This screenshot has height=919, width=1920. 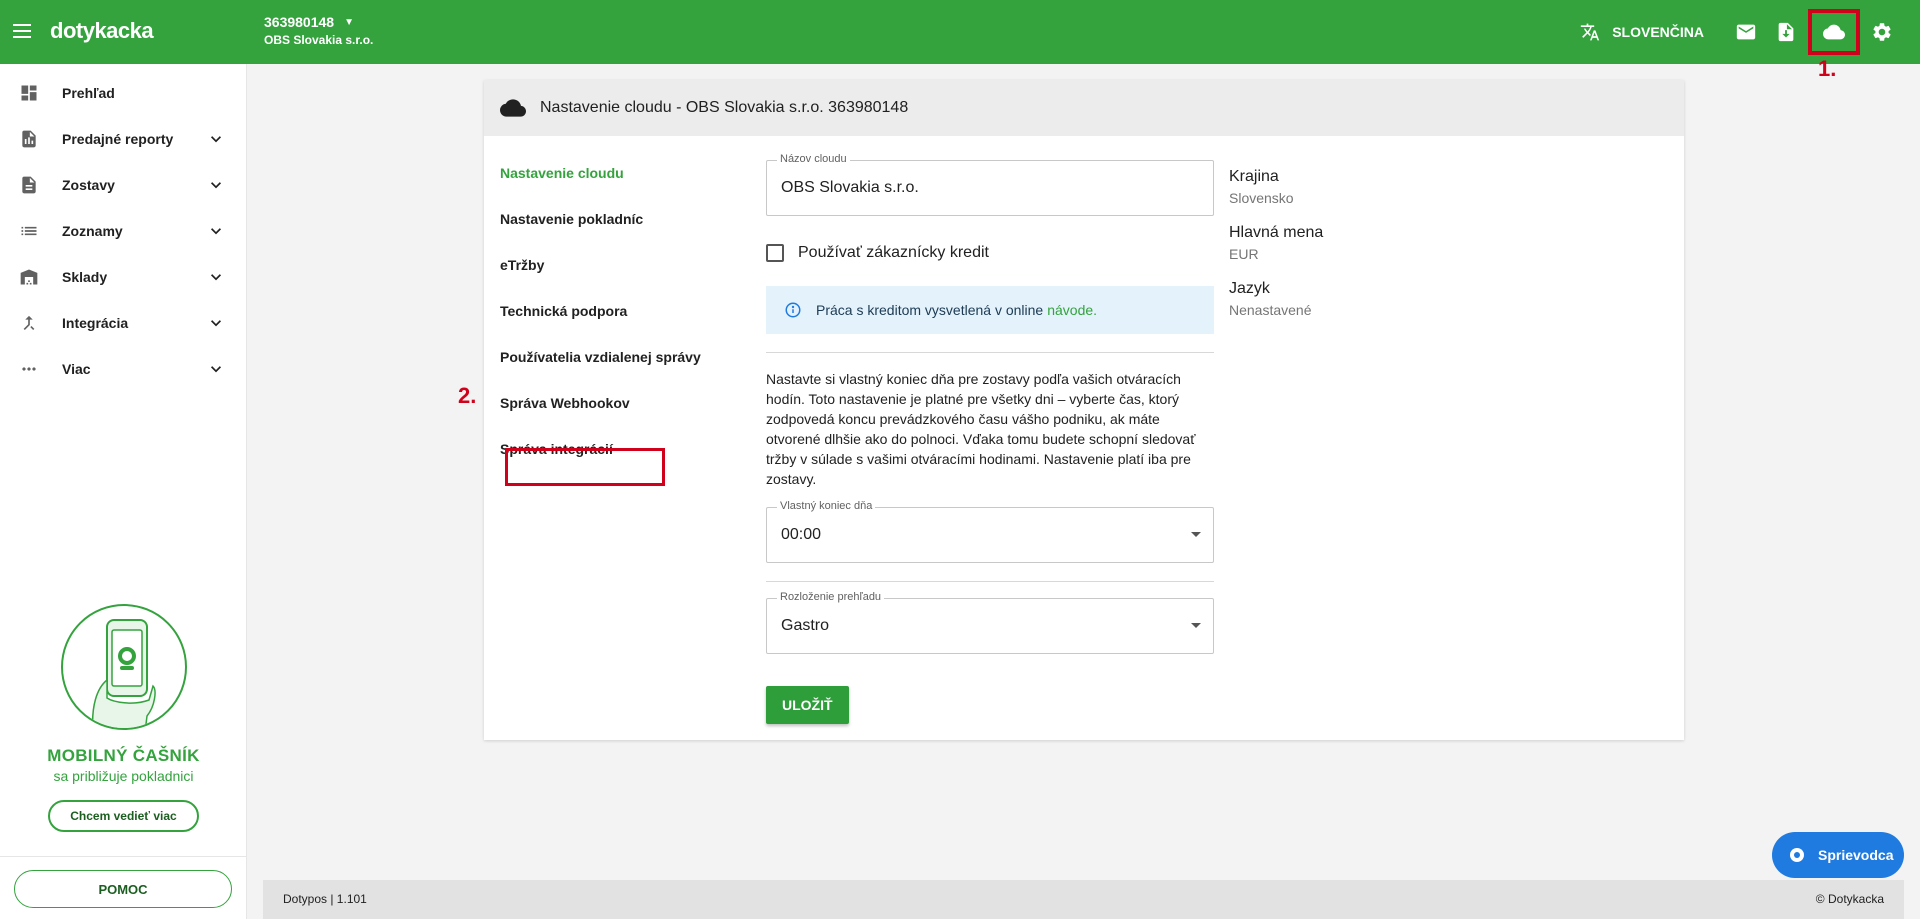 What do you see at coordinates (92, 231) in the screenshot?
I see `sidebar-item-label: Zoznamy` at bounding box center [92, 231].